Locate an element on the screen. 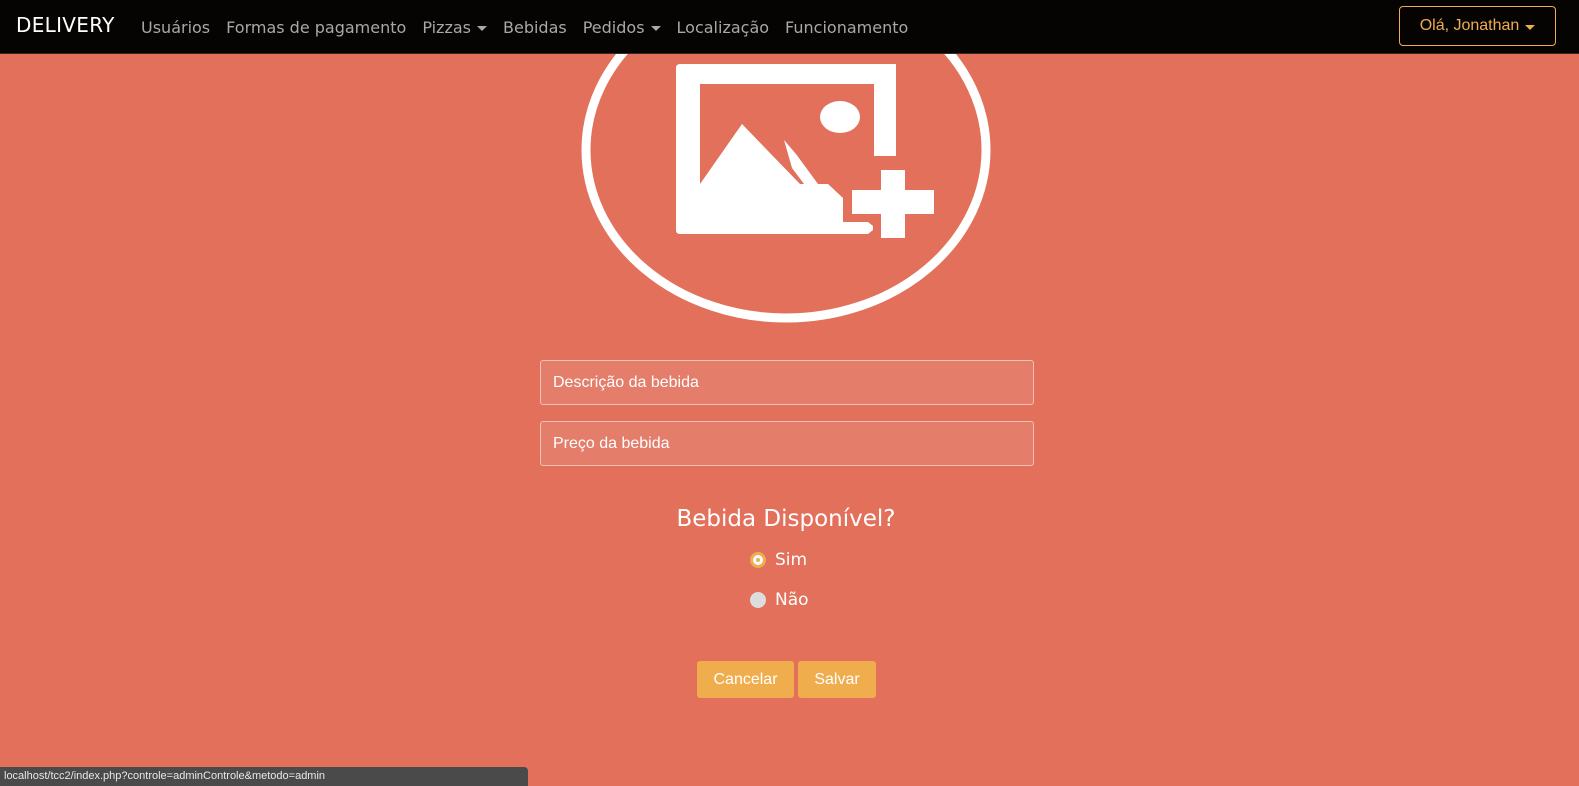  nav-item-pizzas: Pizzas is located at coordinates (454, 27).